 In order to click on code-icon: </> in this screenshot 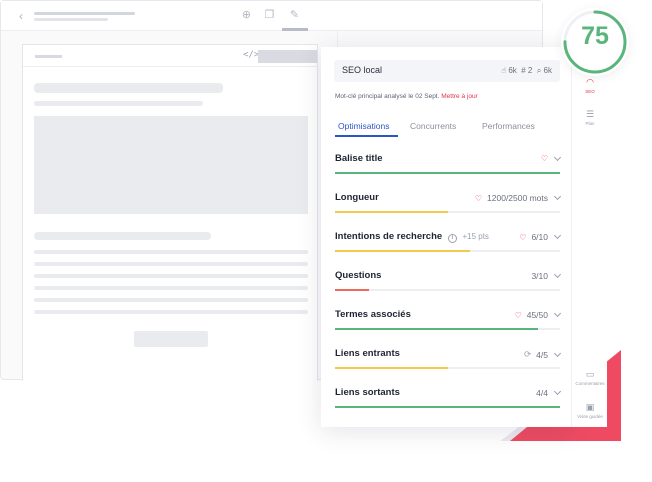, I will do `click(251, 55)`.